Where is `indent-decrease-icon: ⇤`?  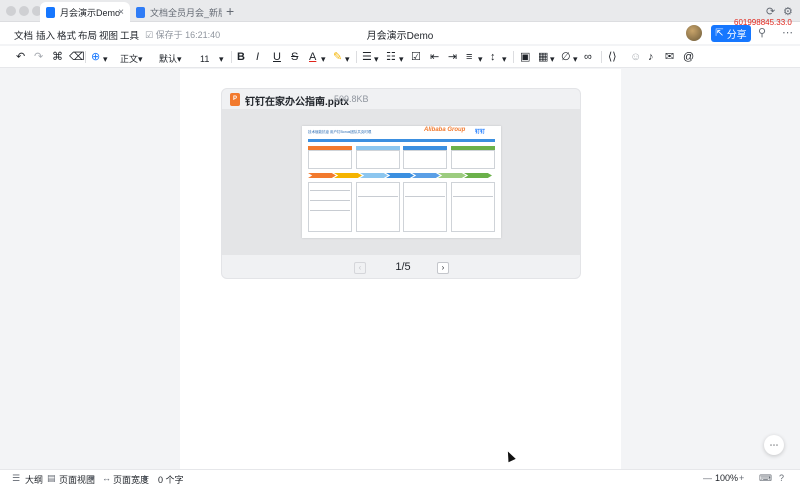
indent-decrease-icon: ⇤ is located at coordinates (434, 57).